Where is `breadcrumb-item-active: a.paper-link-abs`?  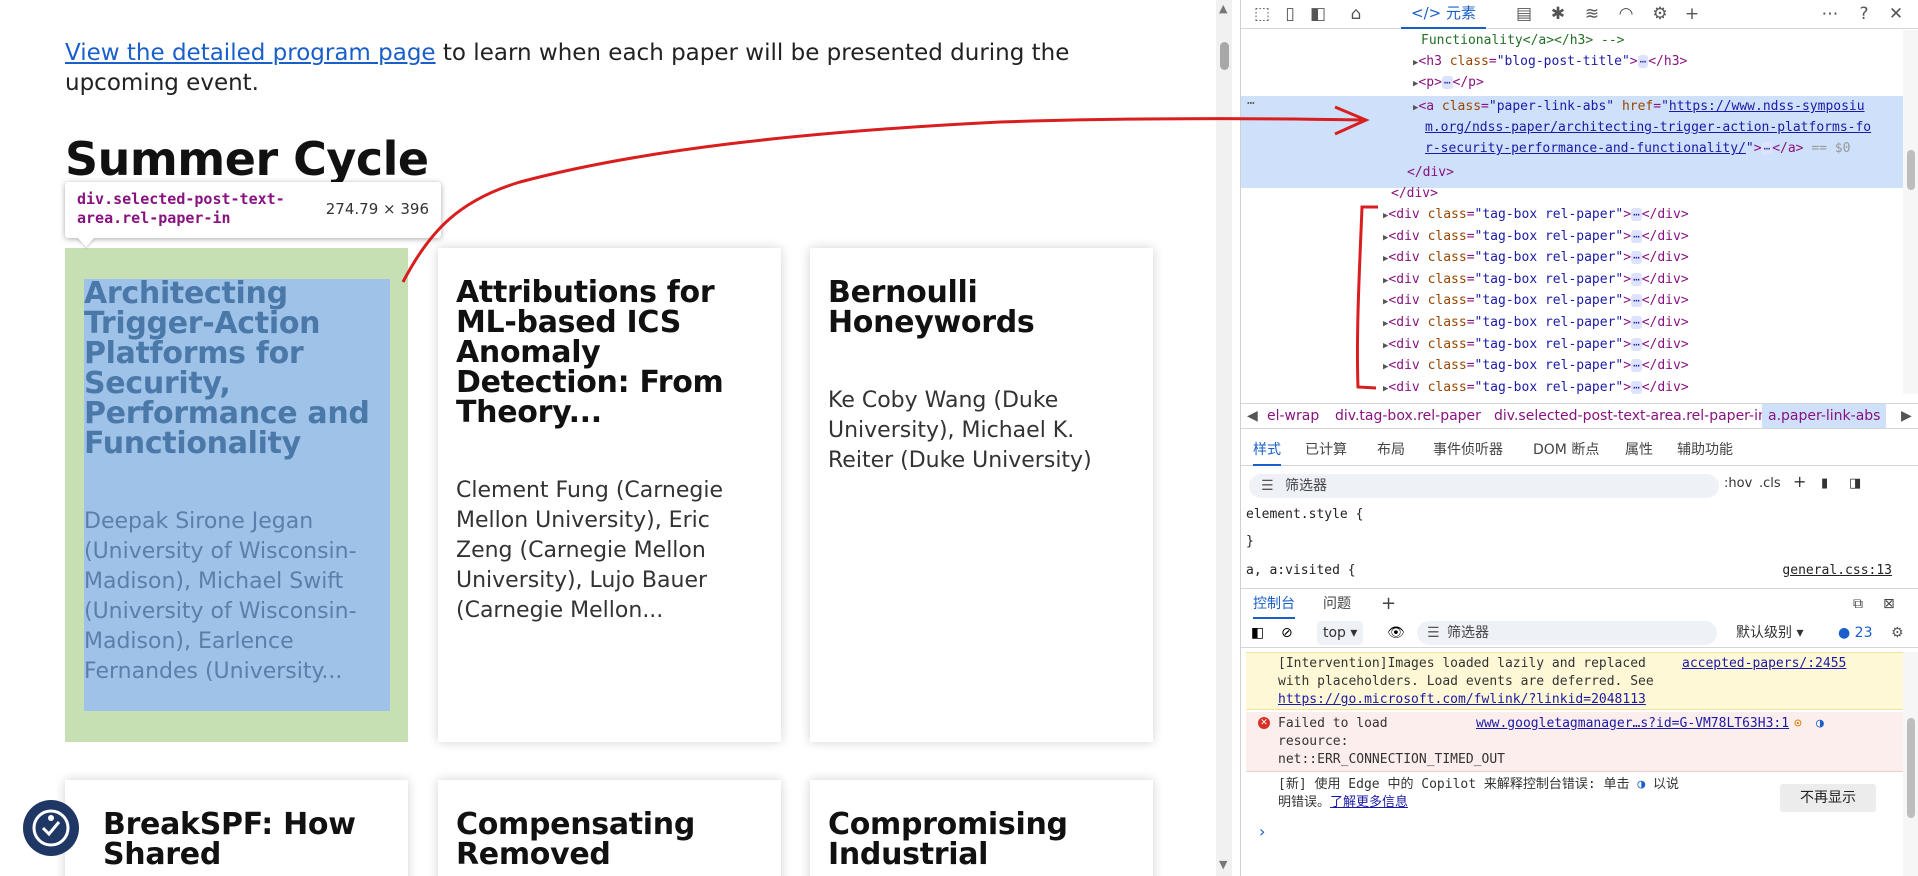 breadcrumb-item-active: a.paper-link-abs is located at coordinates (1824, 416).